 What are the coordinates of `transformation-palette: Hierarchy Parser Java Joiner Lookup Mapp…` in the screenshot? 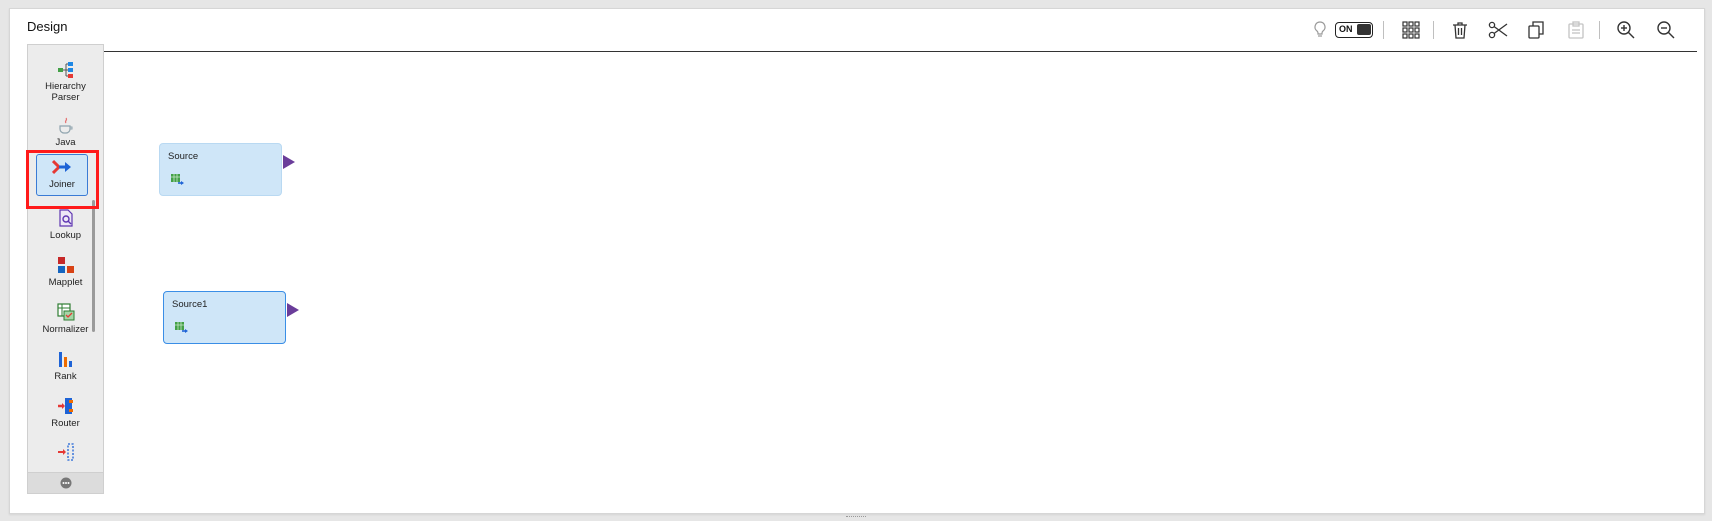 It's located at (65, 269).